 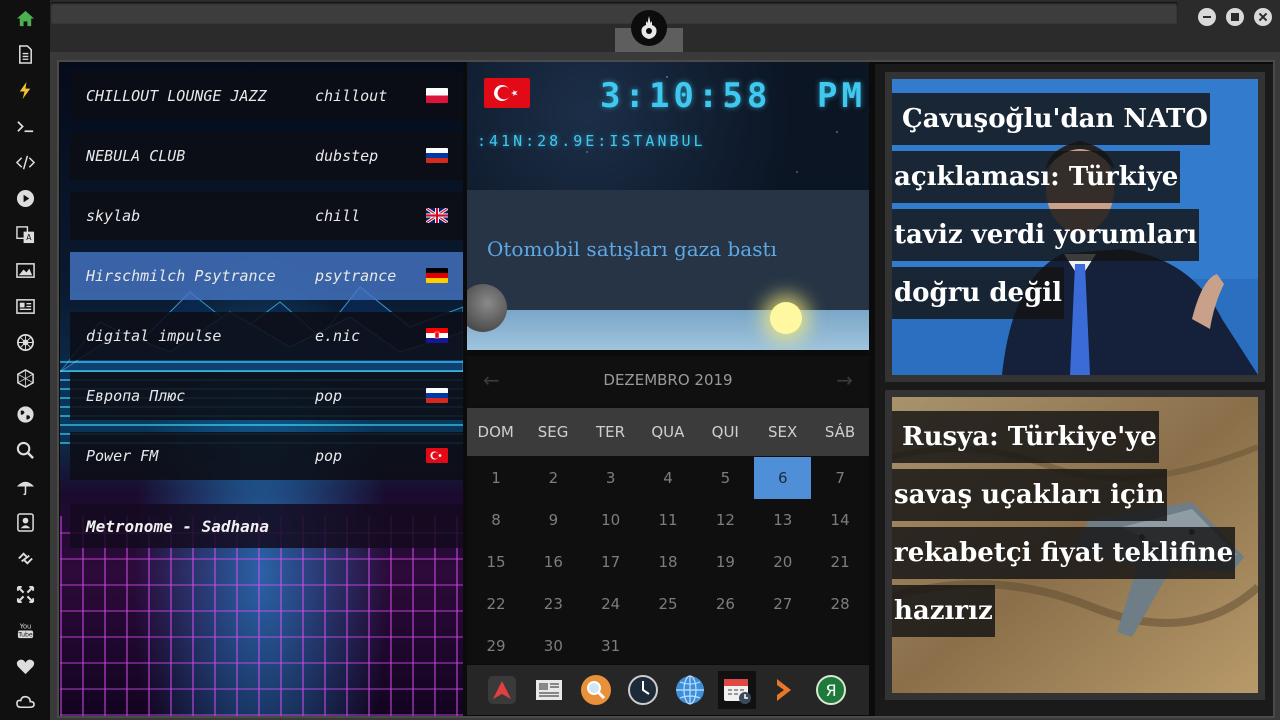 What do you see at coordinates (266, 456) in the screenshot?
I see `radio-station-row: Power FM pop` at bounding box center [266, 456].